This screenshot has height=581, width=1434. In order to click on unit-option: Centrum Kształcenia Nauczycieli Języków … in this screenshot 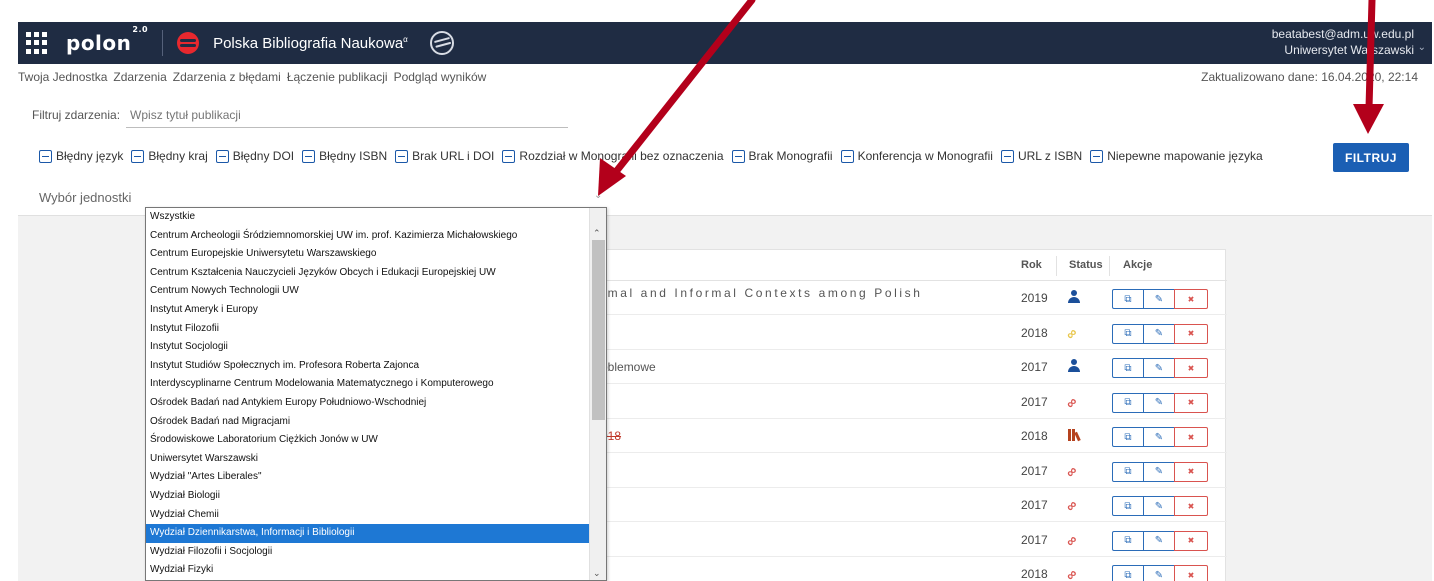, I will do `click(367, 273)`.